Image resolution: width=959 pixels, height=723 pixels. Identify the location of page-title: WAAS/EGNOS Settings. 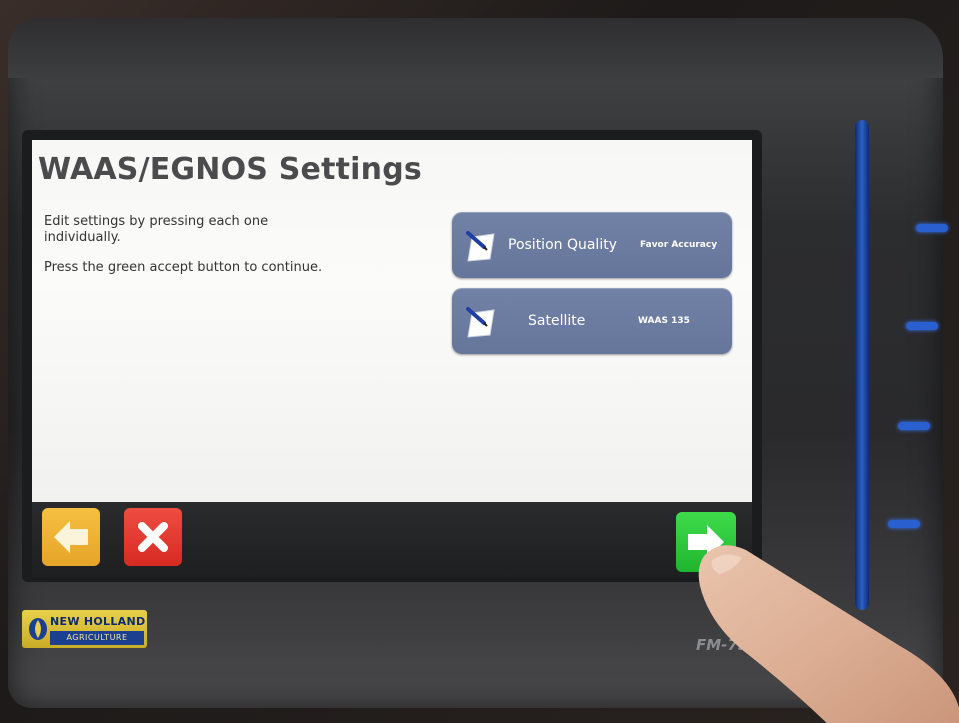
(230, 169).